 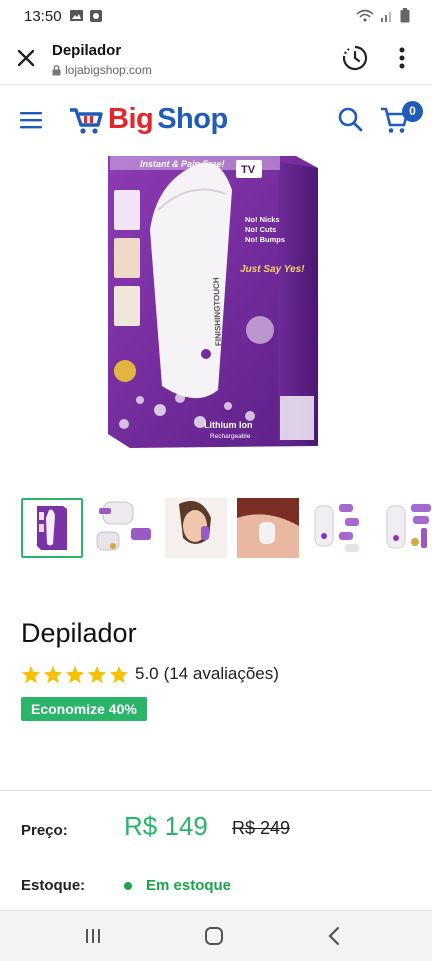 What do you see at coordinates (336, 528) in the screenshot?
I see `thumbnail-device-set-image` at bounding box center [336, 528].